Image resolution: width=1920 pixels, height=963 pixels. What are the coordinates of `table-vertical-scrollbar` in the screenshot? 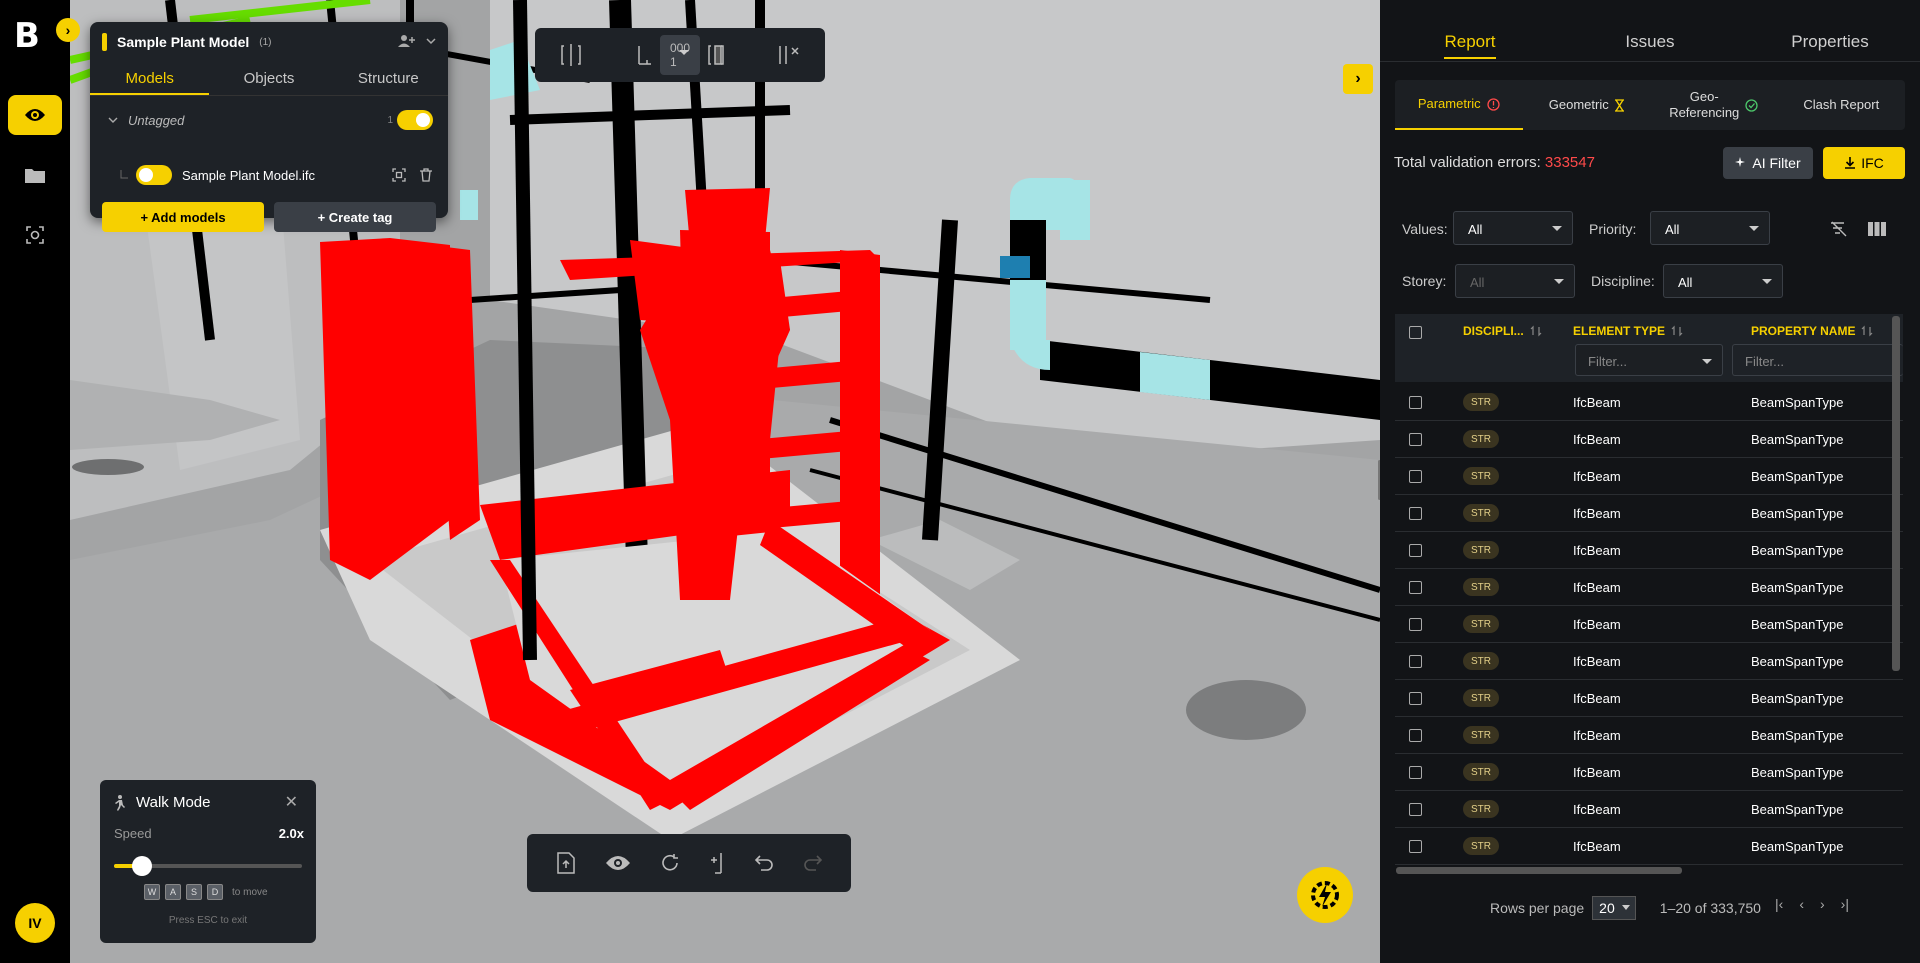 It's located at (1896, 493).